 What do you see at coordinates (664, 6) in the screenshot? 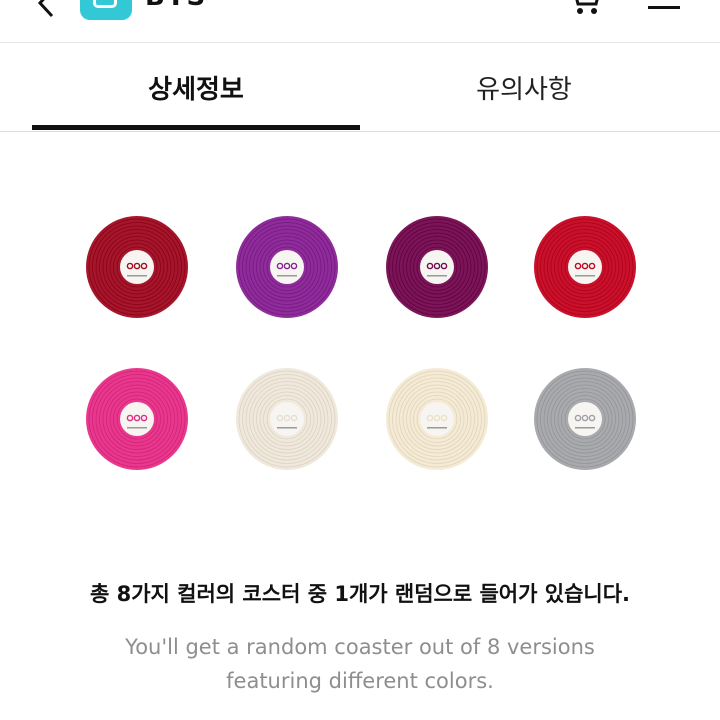
I see `menu-icon` at bounding box center [664, 6].